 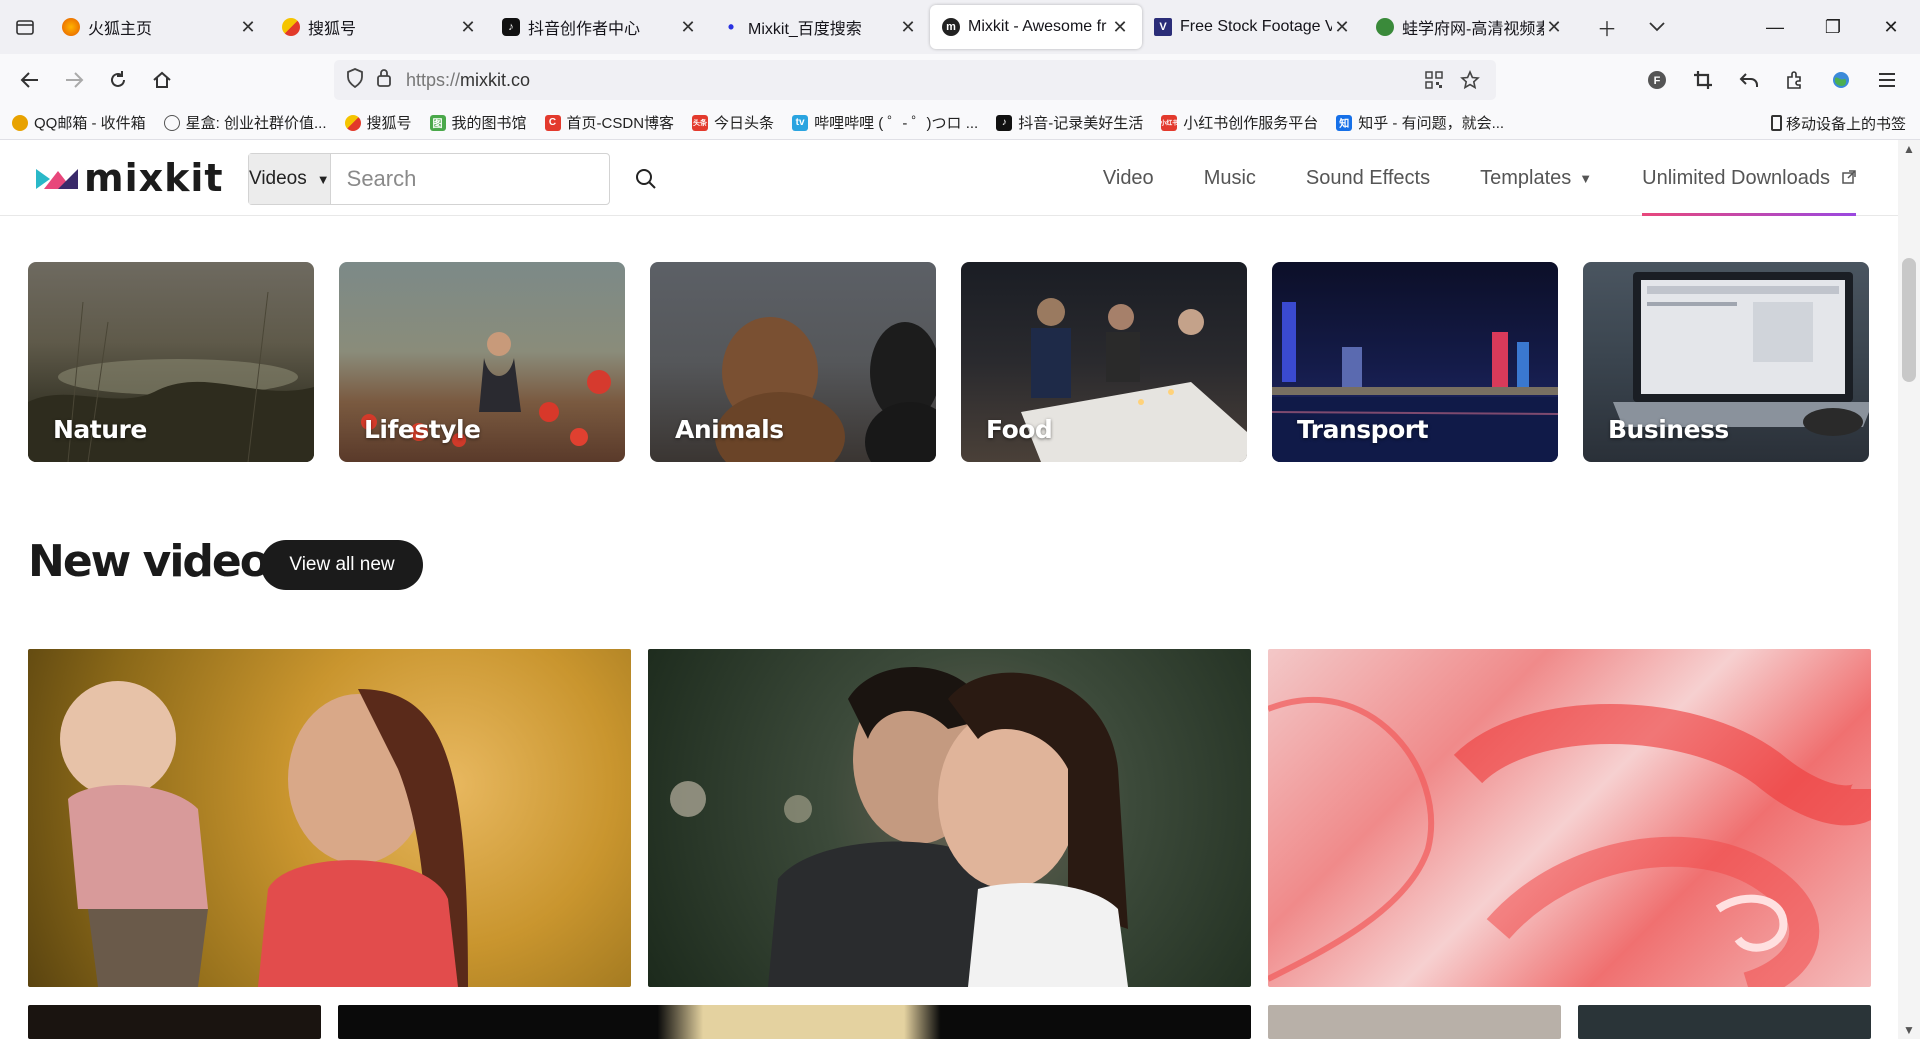 I want to click on close-window-icon: ✕, so click(x=1891, y=27).